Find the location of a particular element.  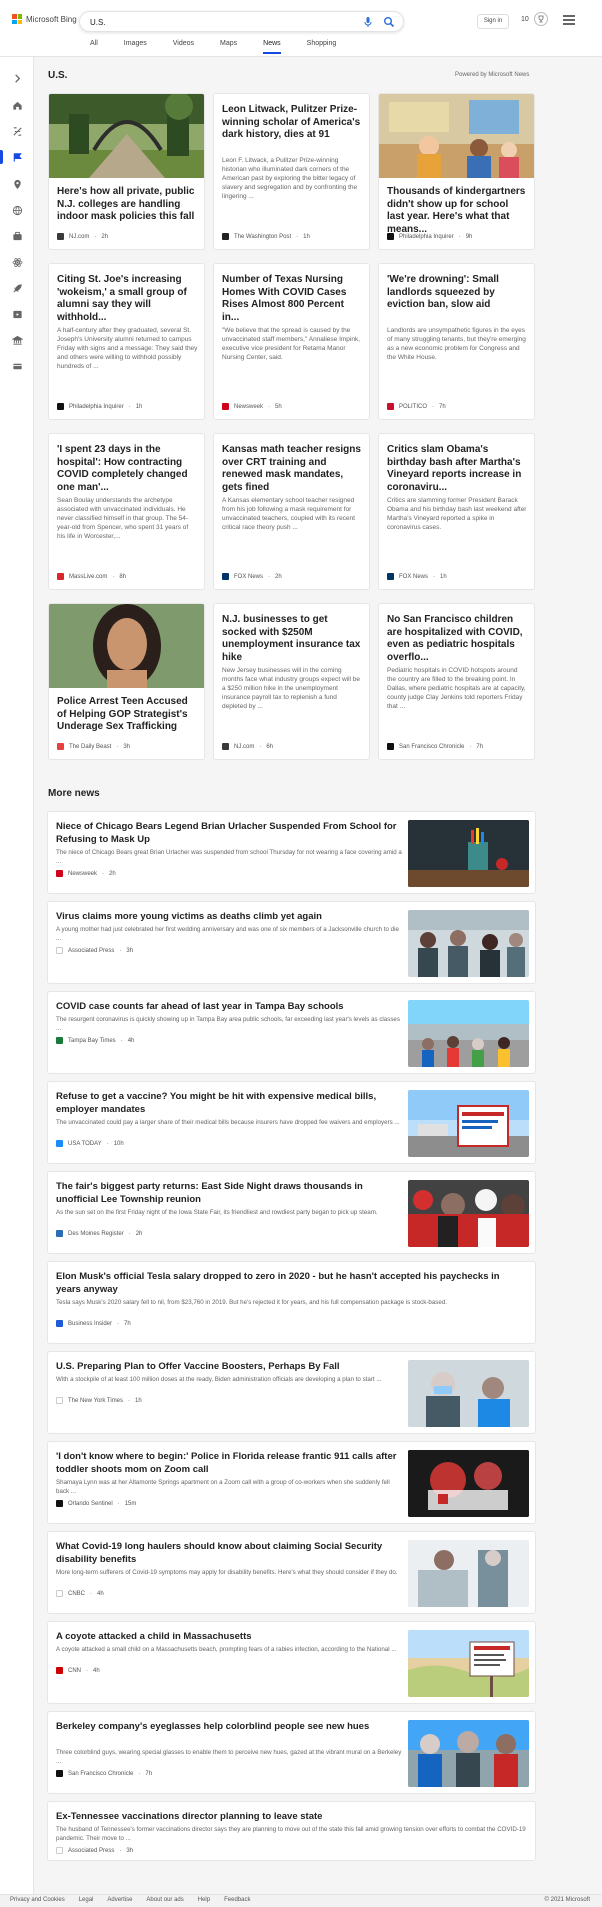

source-name: The New York Times is located at coordinates (95, 1401).